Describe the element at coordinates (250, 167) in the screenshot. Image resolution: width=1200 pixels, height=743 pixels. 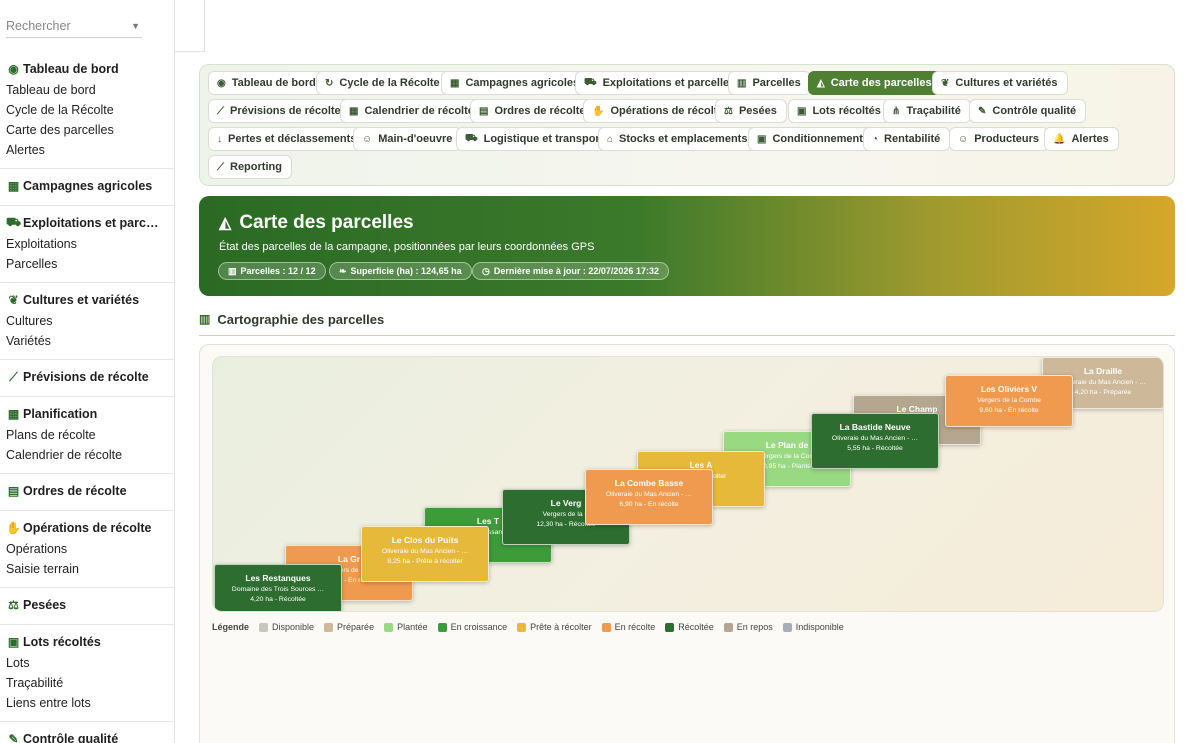
I see `nav-button: ⟋ Reporting` at that location.